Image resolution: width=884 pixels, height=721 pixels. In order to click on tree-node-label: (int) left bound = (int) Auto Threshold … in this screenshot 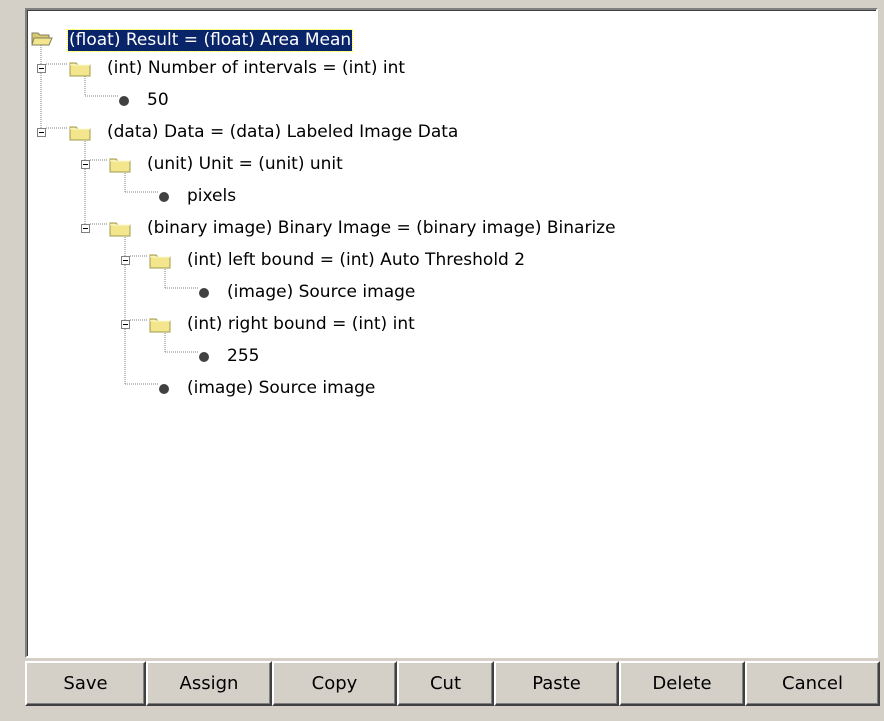, I will do `click(356, 260)`.